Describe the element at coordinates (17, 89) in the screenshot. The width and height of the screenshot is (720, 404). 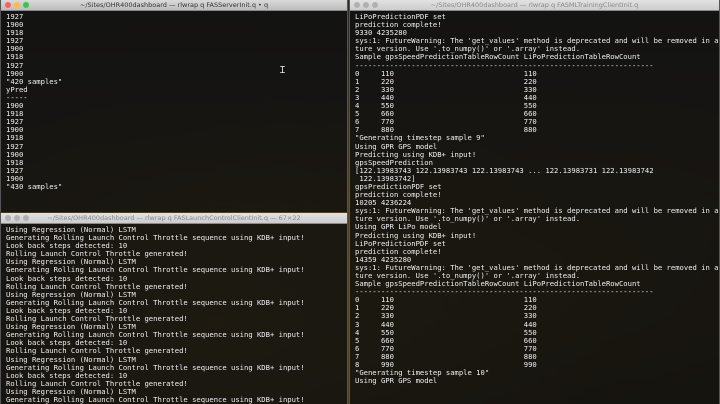
I see `terminal-line: yPred` at that location.